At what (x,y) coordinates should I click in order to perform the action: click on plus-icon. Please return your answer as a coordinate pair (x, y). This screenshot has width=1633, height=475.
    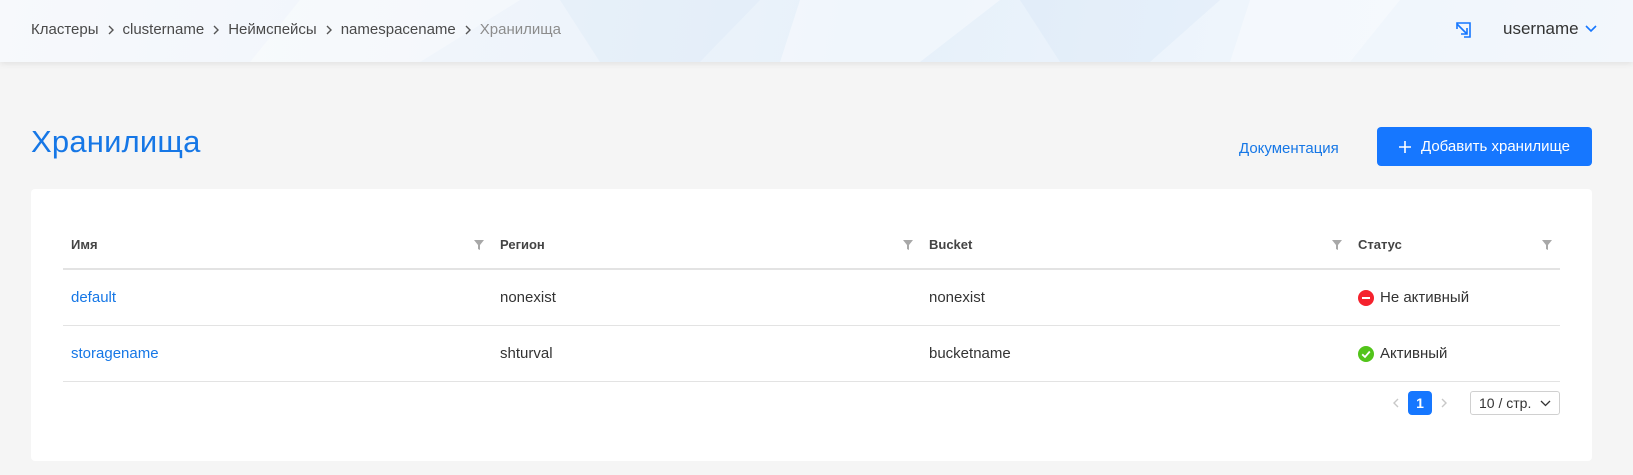
    Looking at the image, I should click on (1405, 146).